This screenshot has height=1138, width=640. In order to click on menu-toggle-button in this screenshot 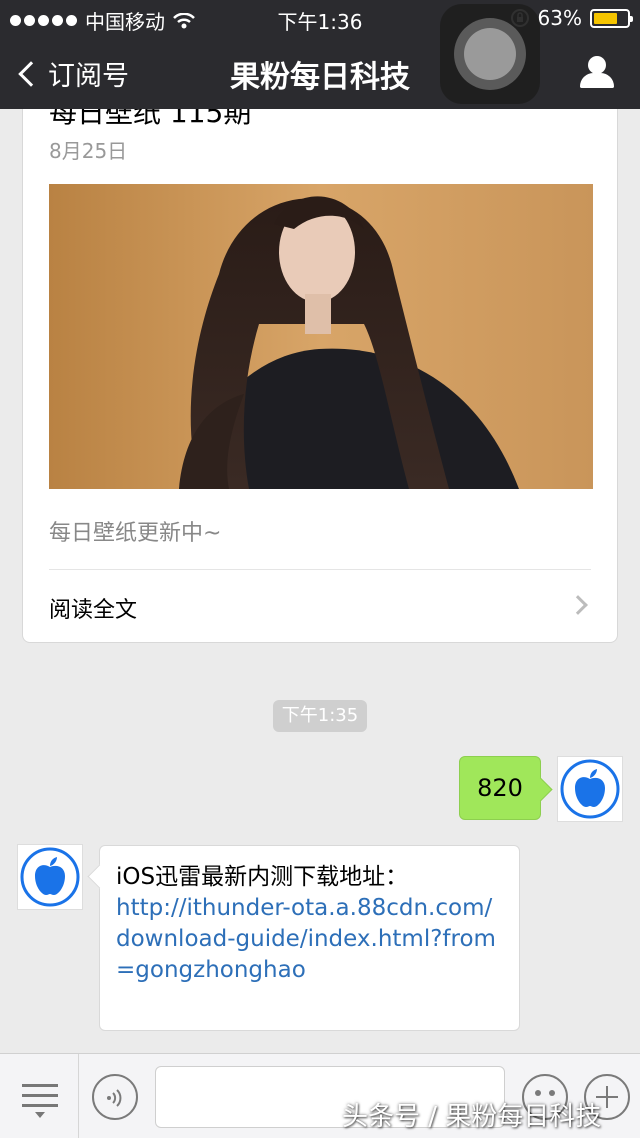, I will do `click(40, 1100)`.